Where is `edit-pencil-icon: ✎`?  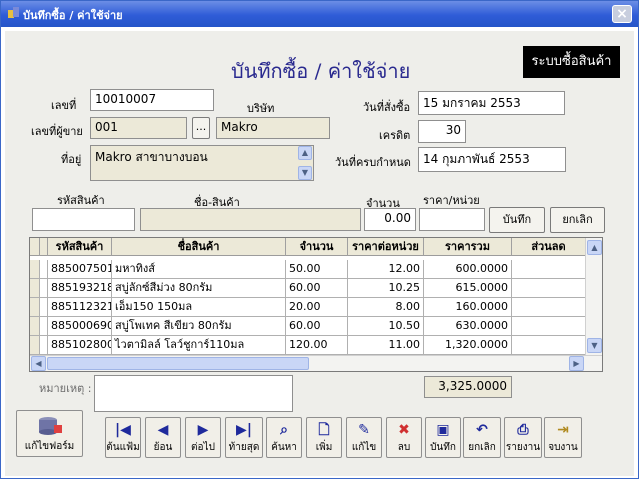 edit-pencil-icon: ✎ is located at coordinates (364, 430).